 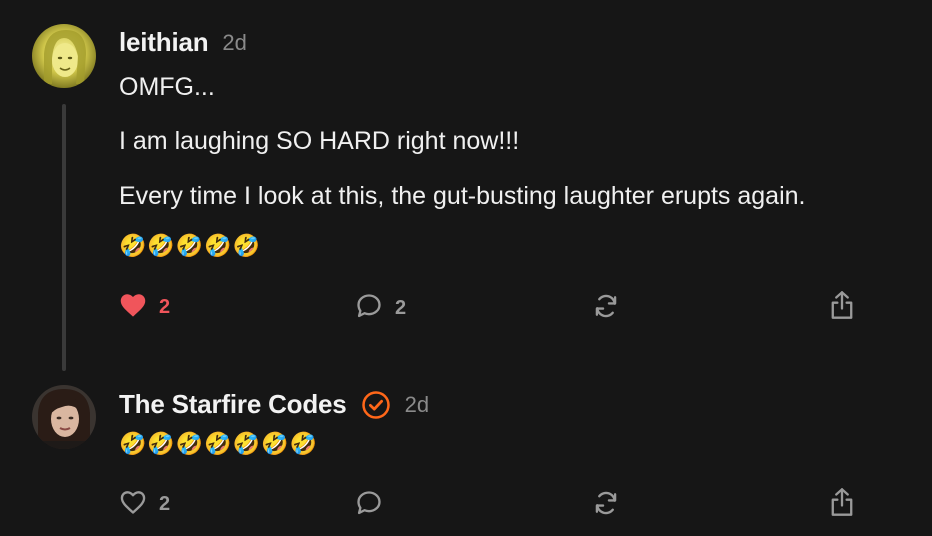 What do you see at coordinates (319, 141) in the screenshot?
I see `comment-line: I am laughing SO HARD right now!!!` at bounding box center [319, 141].